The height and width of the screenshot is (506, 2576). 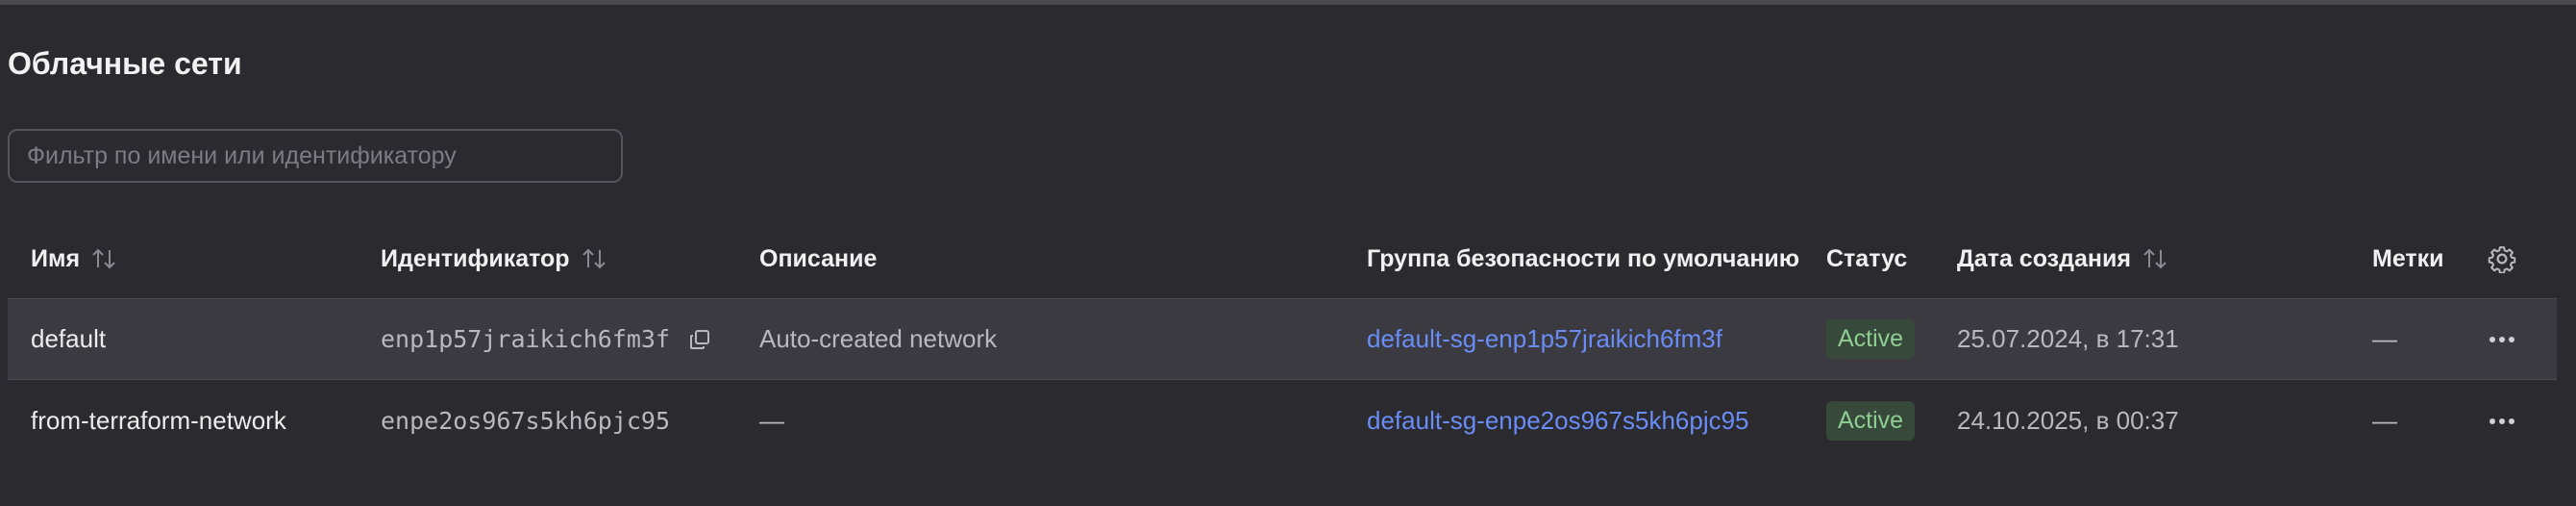 I want to click on copy-icon, so click(x=700, y=339).